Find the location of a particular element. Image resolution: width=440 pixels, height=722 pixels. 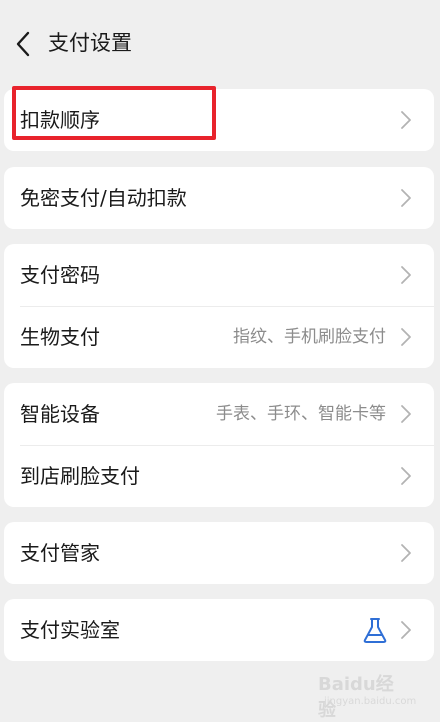

row-label: 到店刷脸支付 is located at coordinates (80, 476).